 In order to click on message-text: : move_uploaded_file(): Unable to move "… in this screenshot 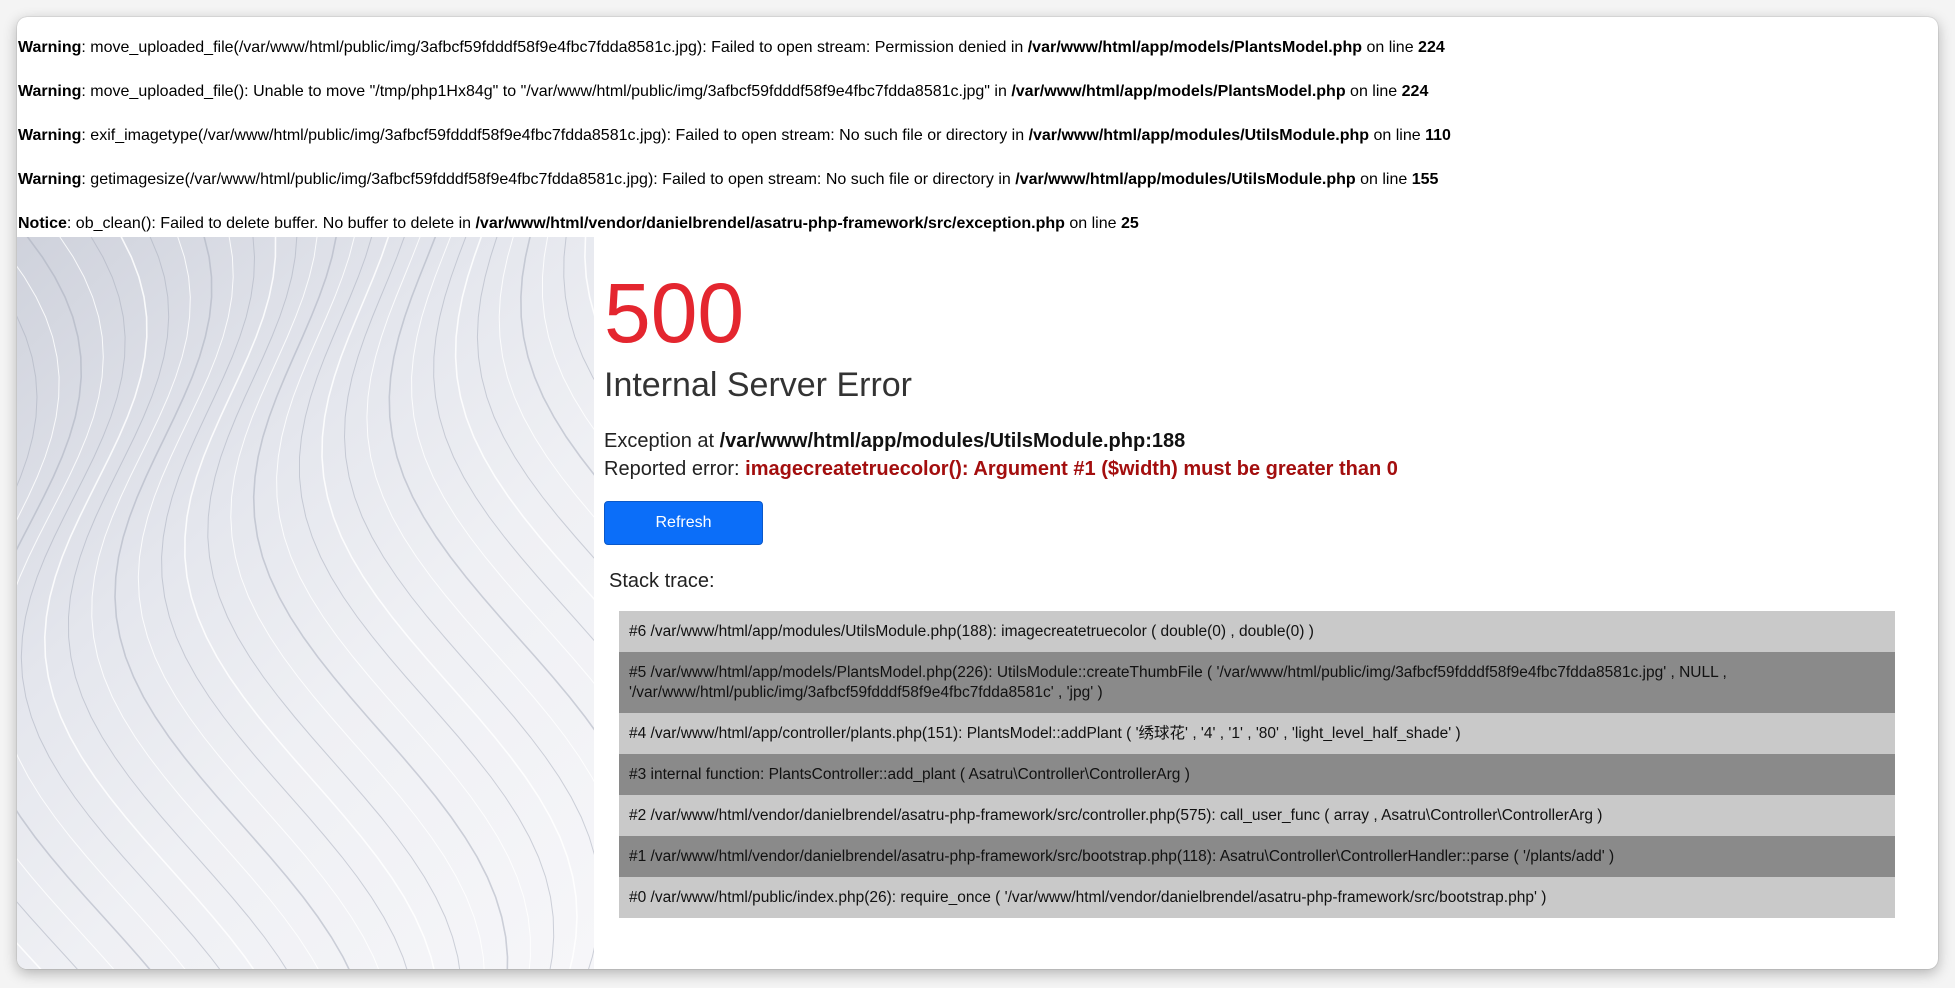, I will do `click(546, 91)`.